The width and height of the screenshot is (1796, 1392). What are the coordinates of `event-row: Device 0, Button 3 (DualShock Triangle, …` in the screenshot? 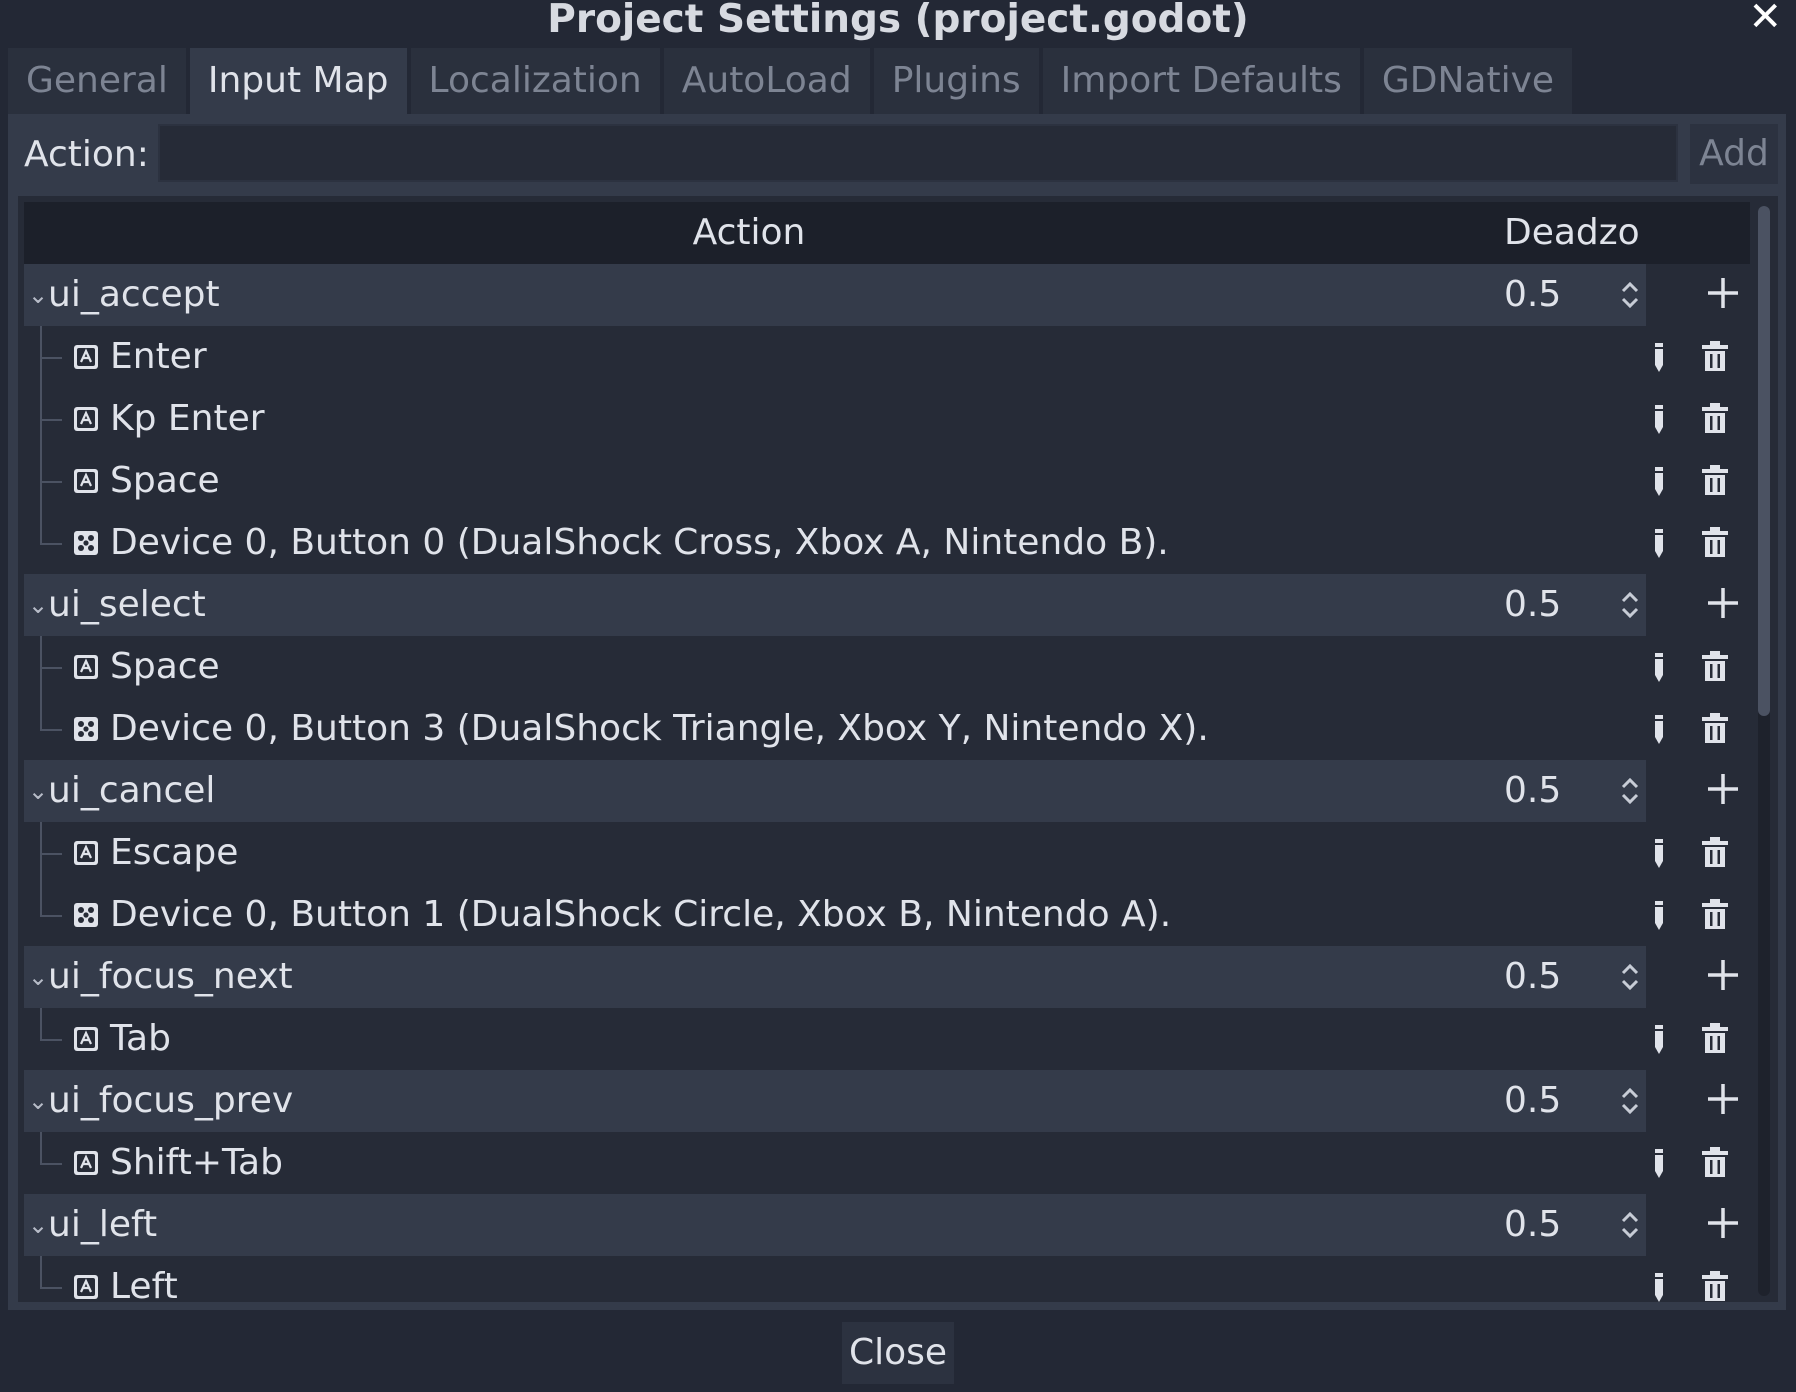 It's located at (887, 729).